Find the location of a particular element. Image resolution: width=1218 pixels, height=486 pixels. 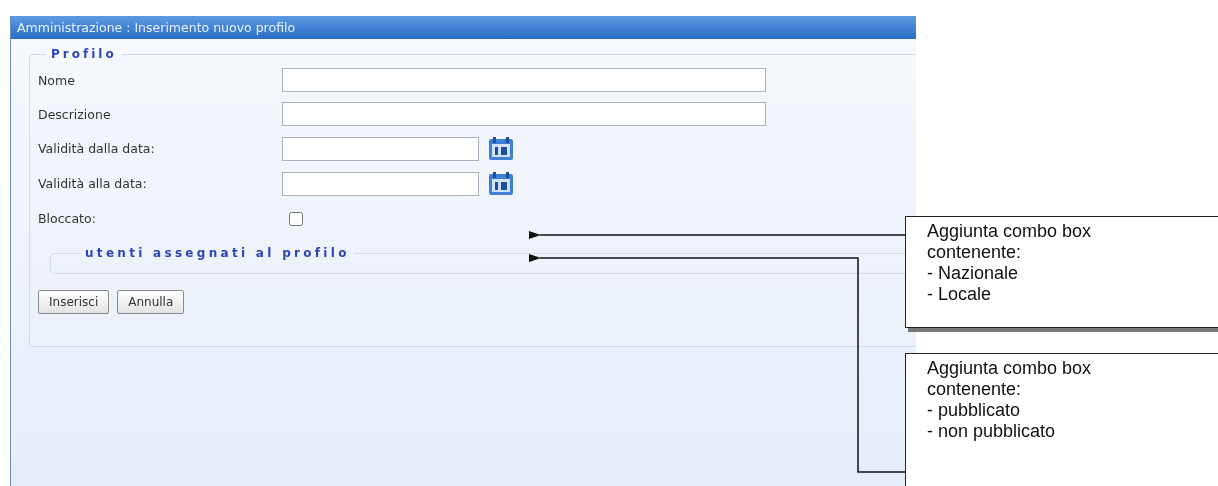

annotation-item: - pubblicato is located at coordinates (974, 410).